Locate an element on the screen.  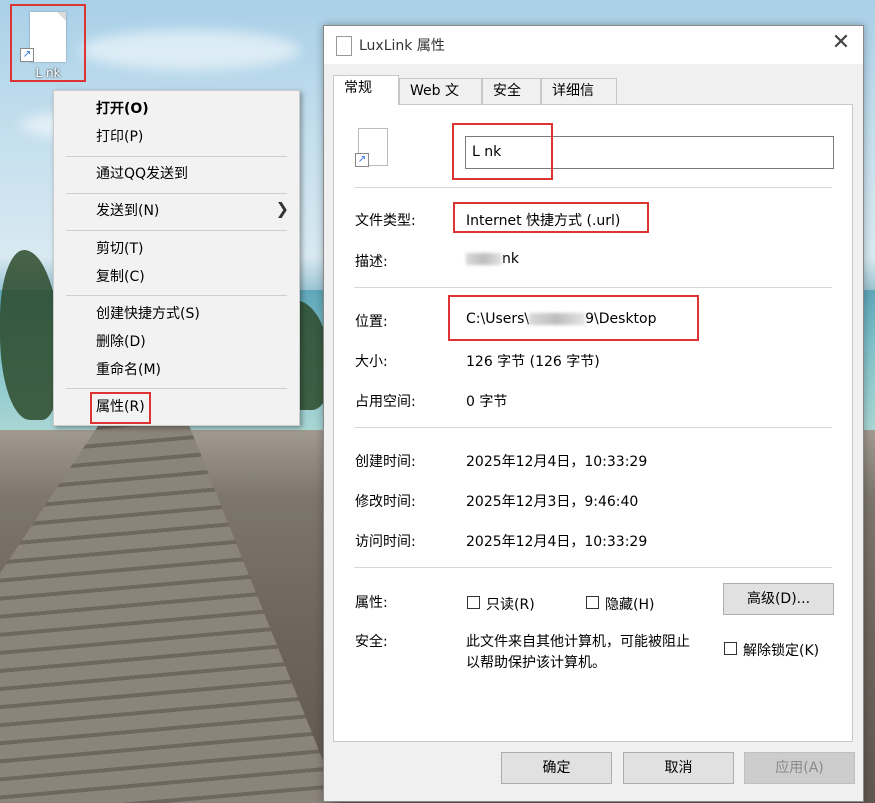
chevron-right-icon: ❯ is located at coordinates (282, 208).